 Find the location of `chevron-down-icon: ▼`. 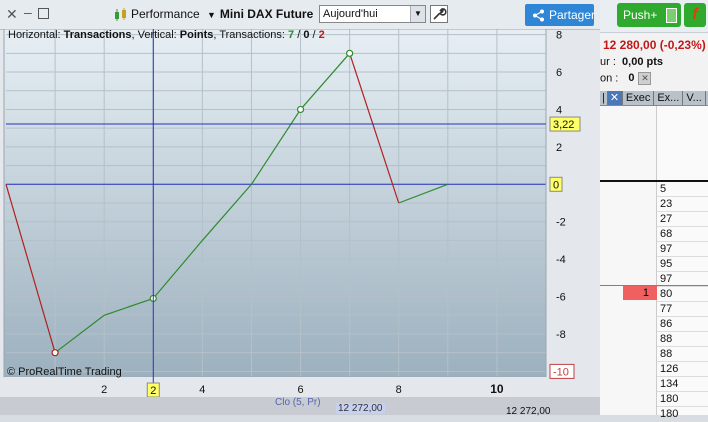

chevron-down-icon: ▼ is located at coordinates (211, 15).